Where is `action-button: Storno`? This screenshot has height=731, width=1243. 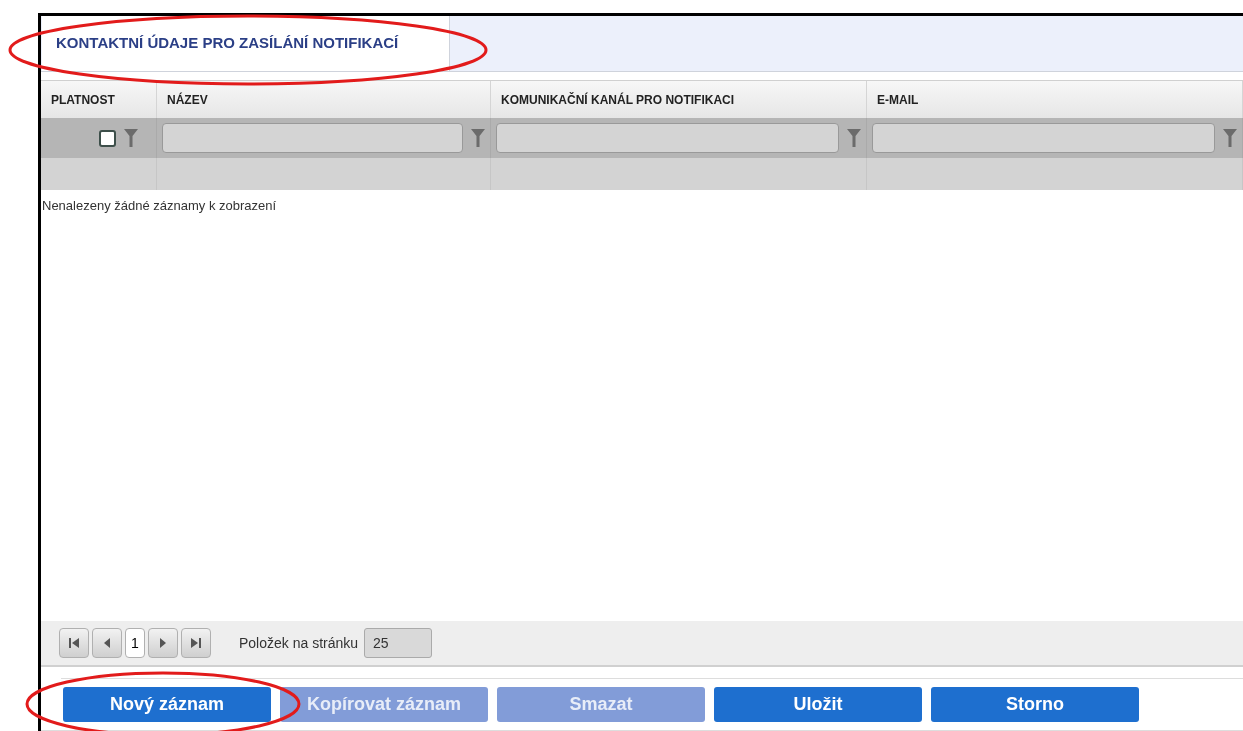
action-button: Storno is located at coordinates (1035, 704).